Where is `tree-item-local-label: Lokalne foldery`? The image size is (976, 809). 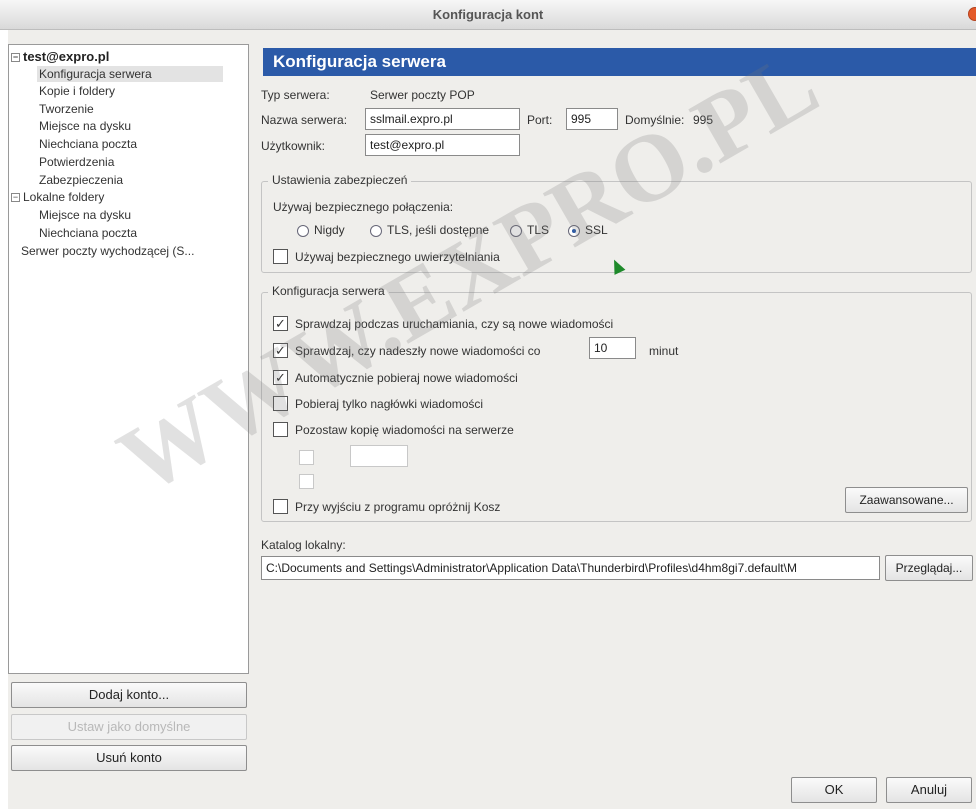
tree-item-local-label: Lokalne foldery is located at coordinates (64, 197).